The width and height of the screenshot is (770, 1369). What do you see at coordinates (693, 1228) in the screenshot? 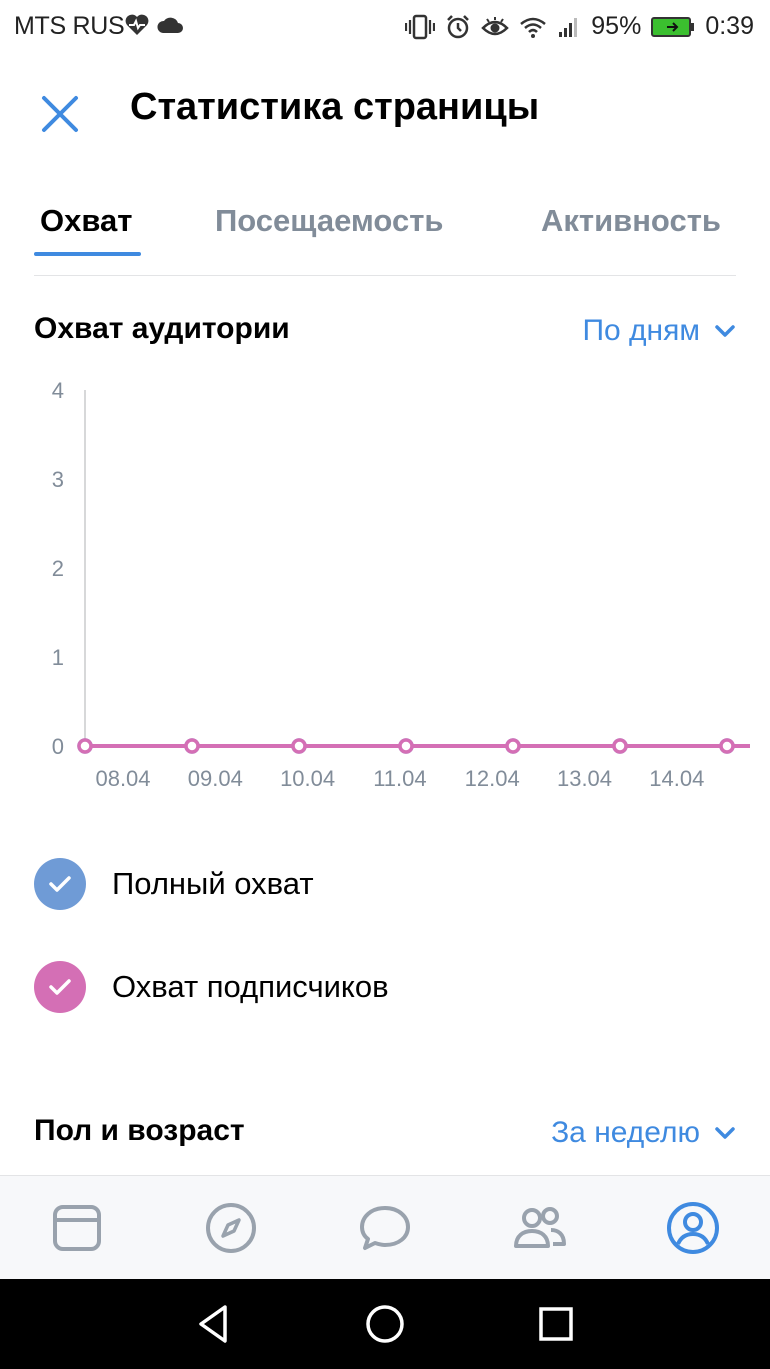
I see `profile-icon` at bounding box center [693, 1228].